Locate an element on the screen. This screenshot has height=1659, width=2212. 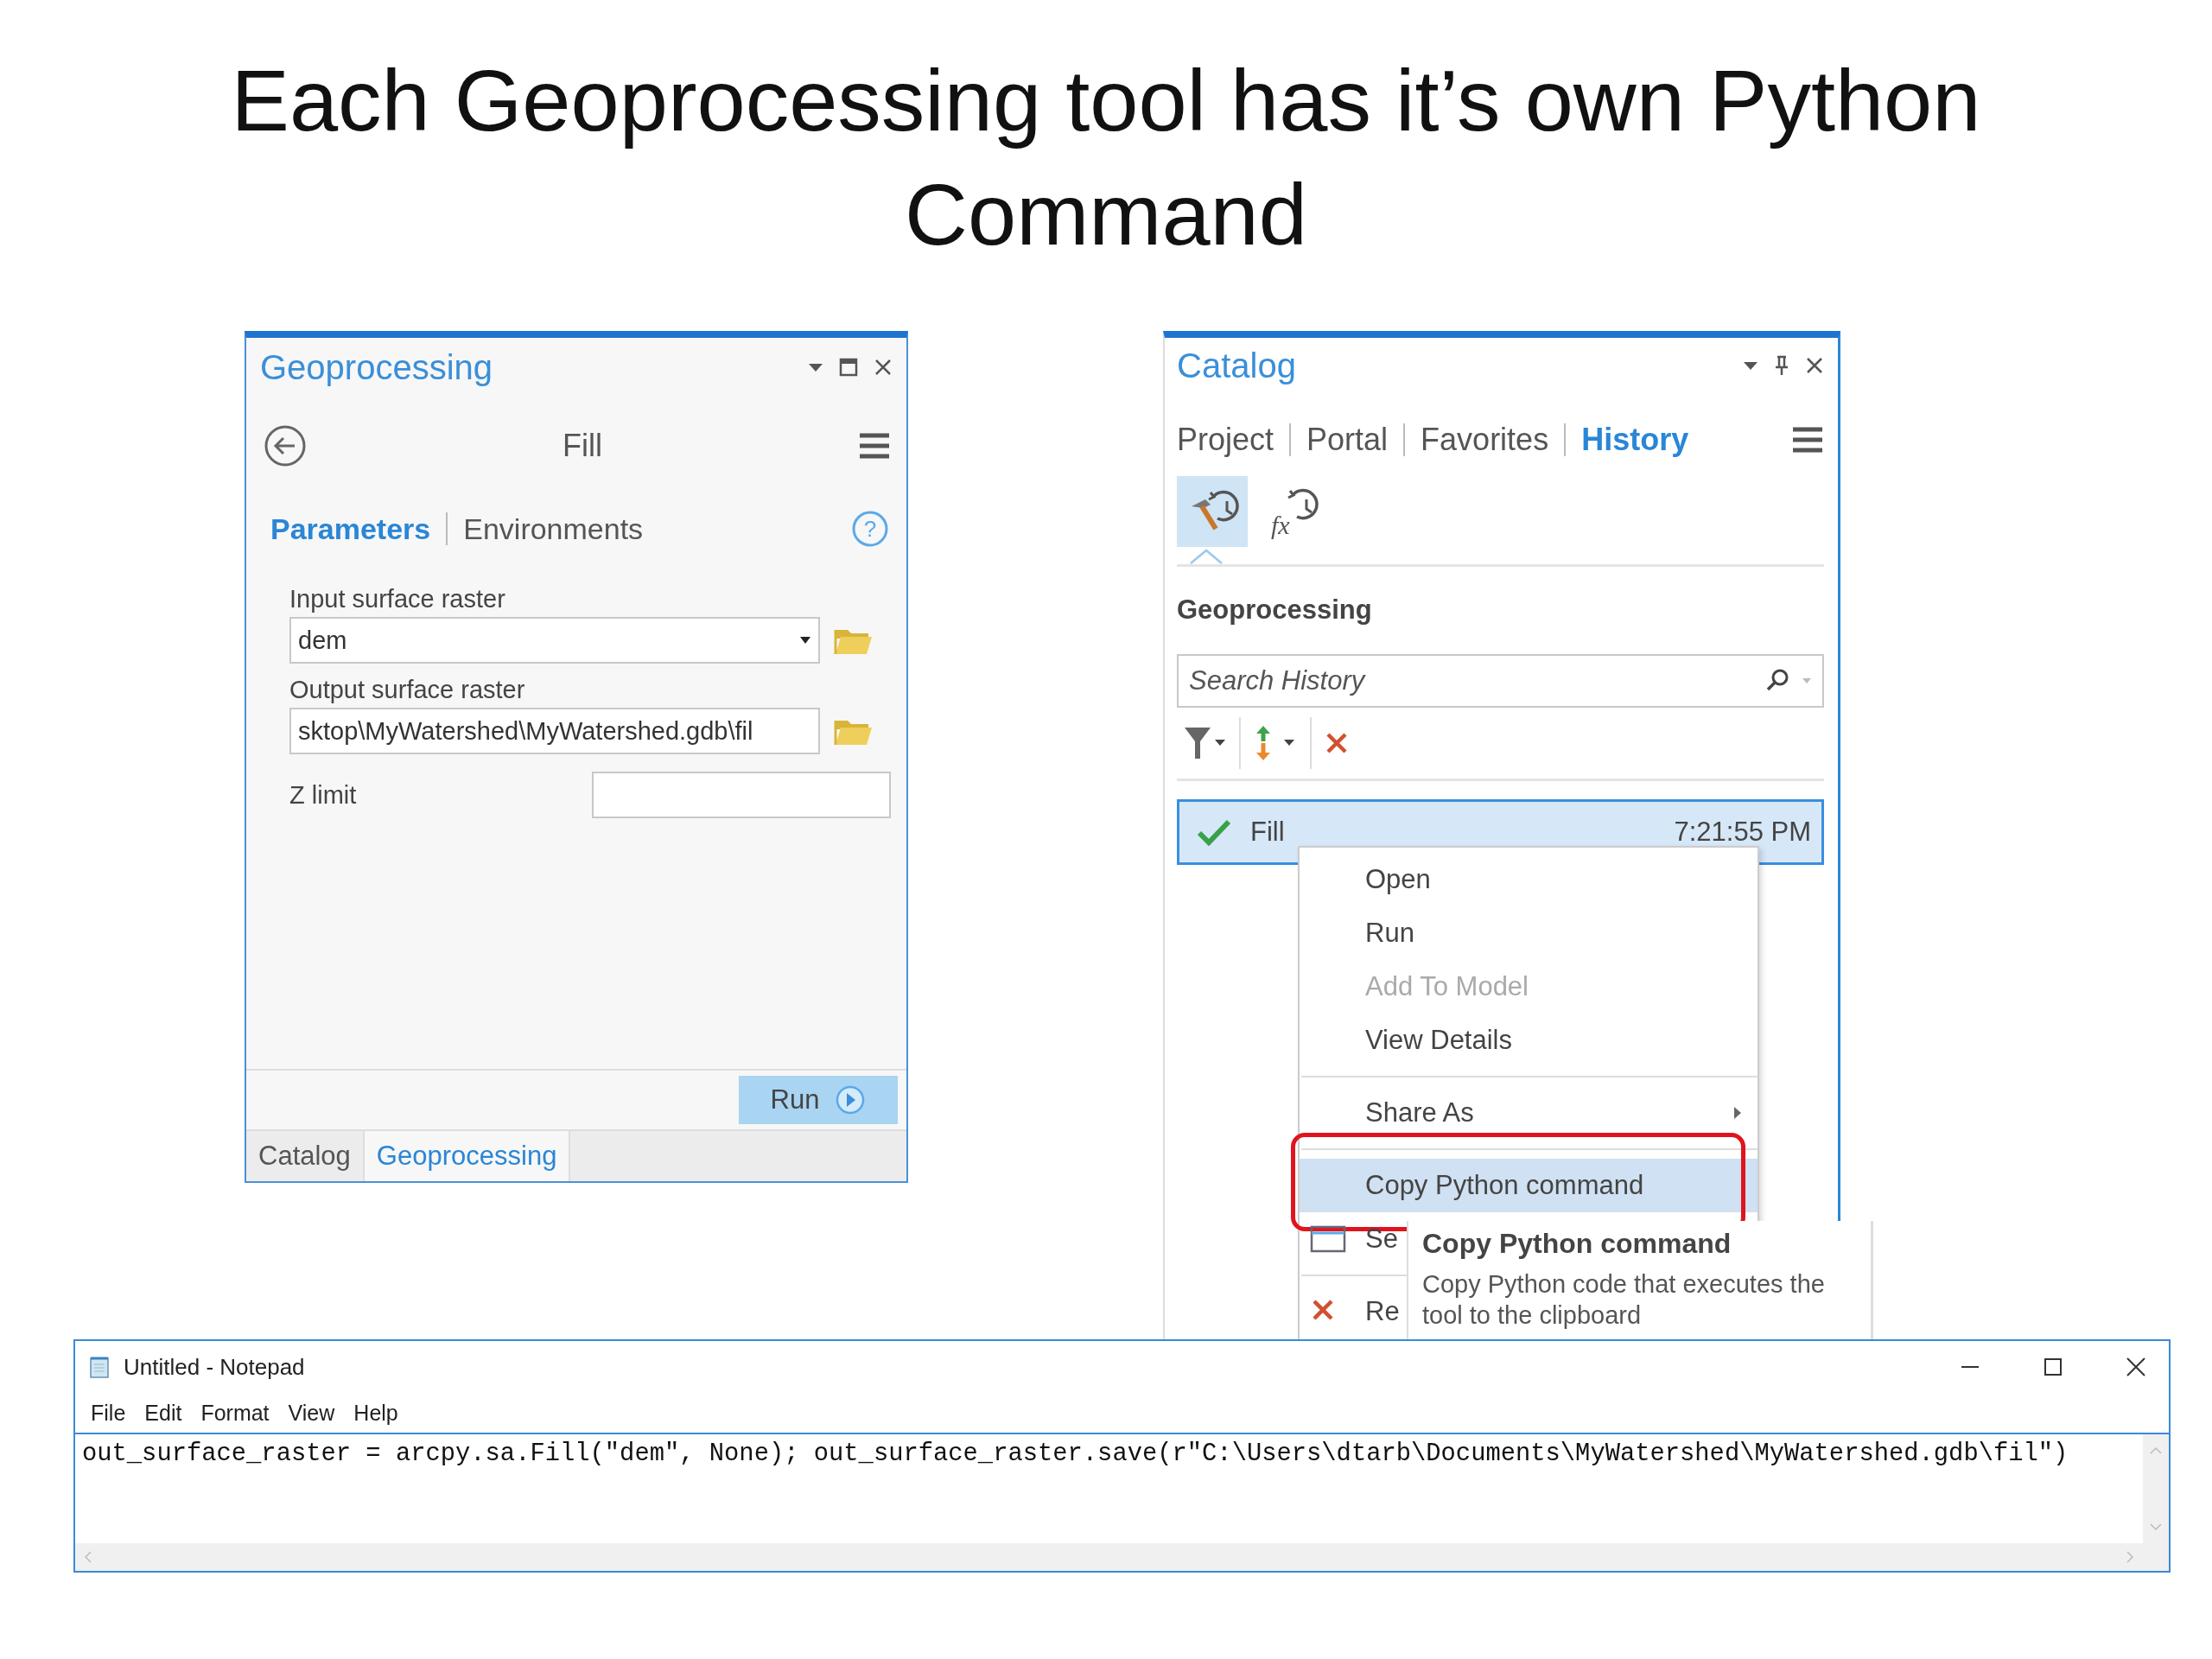
tooltip-title: Copy Python command is located at coordinates (1577, 1244).